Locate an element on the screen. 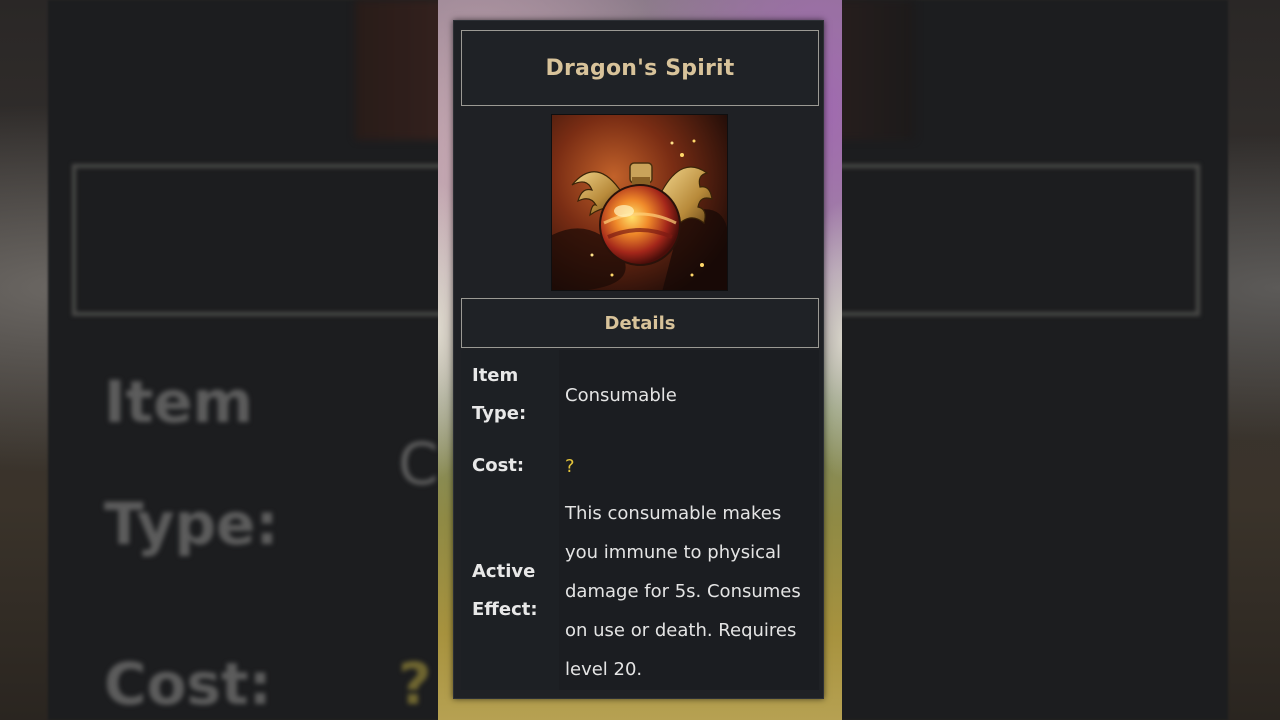  cost-row: Cost: ? is located at coordinates (640, 466).